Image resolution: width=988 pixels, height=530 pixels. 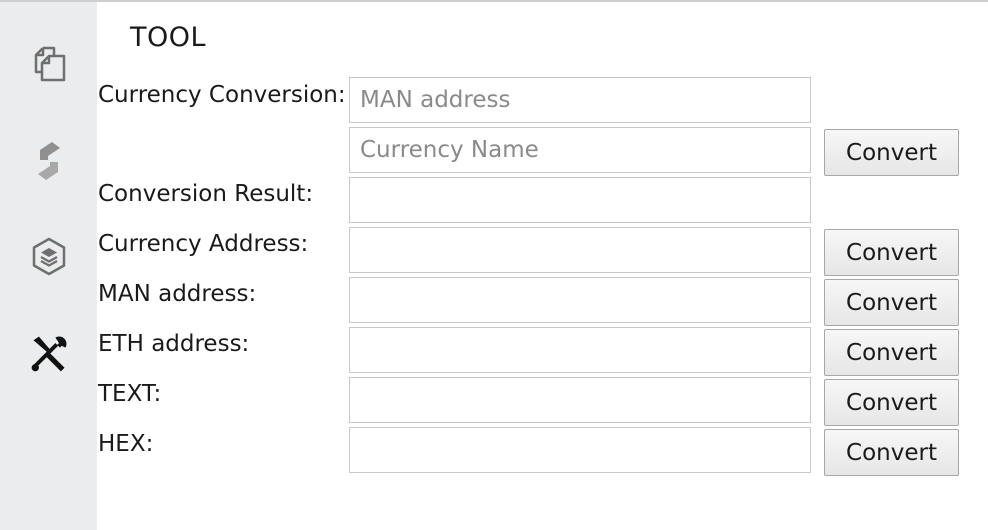 What do you see at coordinates (177, 294) in the screenshot?
I see `man-address-label: MAN address:` at bounding box center [177, 294].